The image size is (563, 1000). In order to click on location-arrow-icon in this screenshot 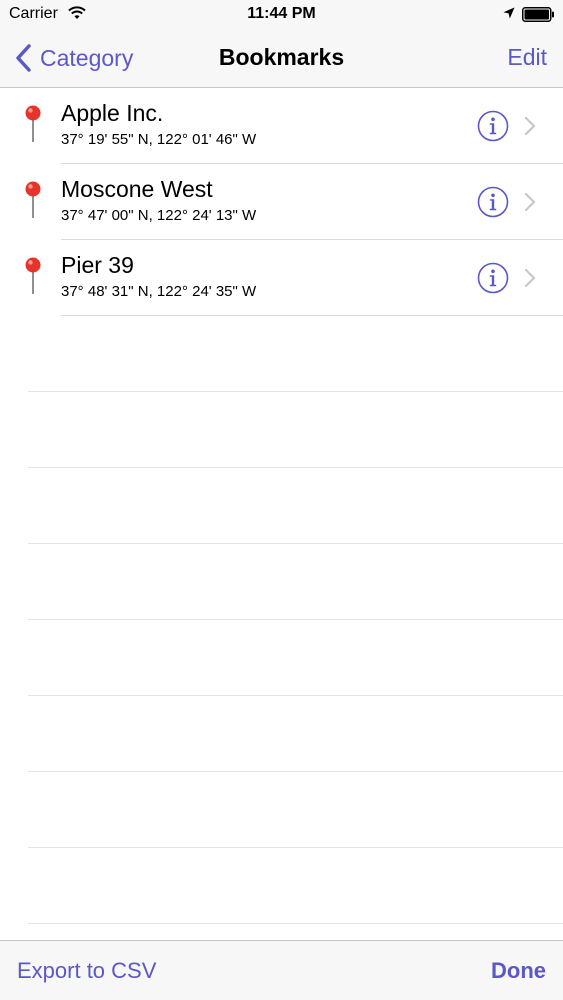, I will do `click(509, 13)`.